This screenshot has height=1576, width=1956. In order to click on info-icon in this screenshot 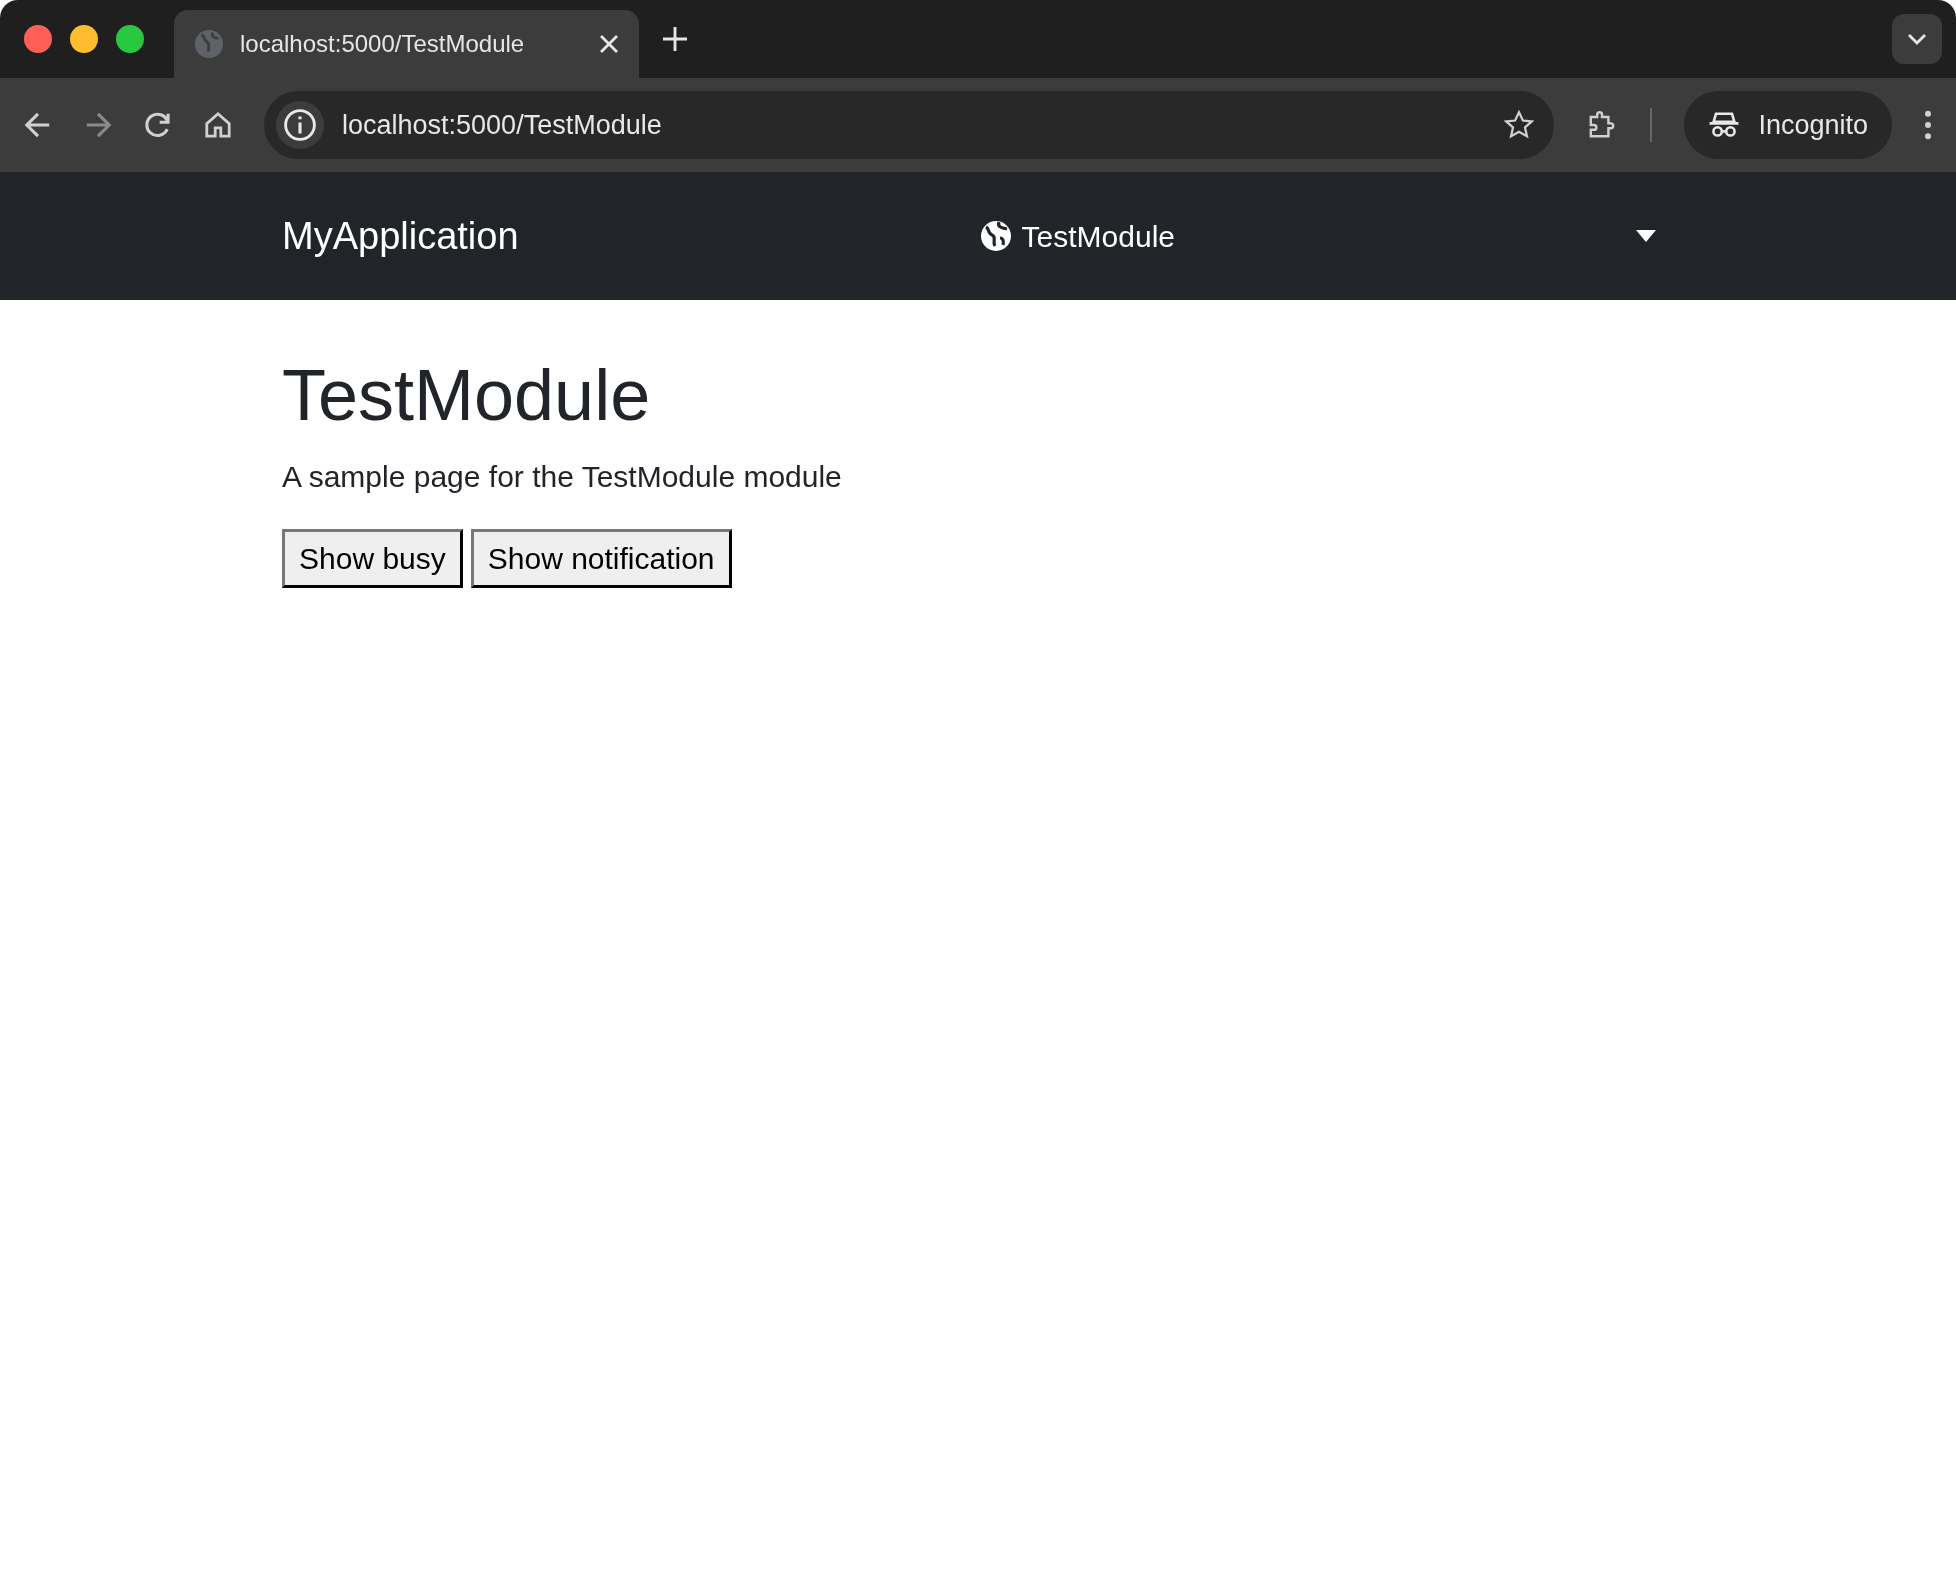, I will do `click(300, 125)`.